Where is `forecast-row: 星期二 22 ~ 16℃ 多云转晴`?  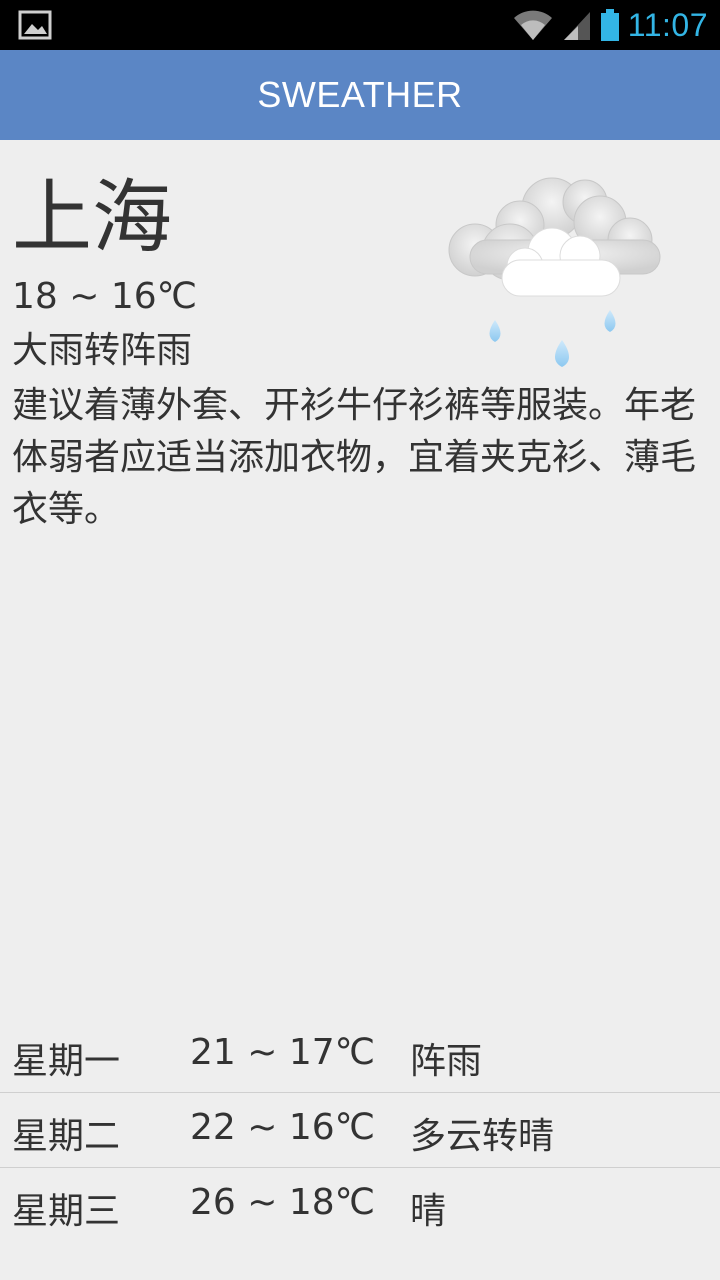 forecast-row: 星期二 22 ~ 16℃ 多云转晴 is located at coordinates (360, 1130).